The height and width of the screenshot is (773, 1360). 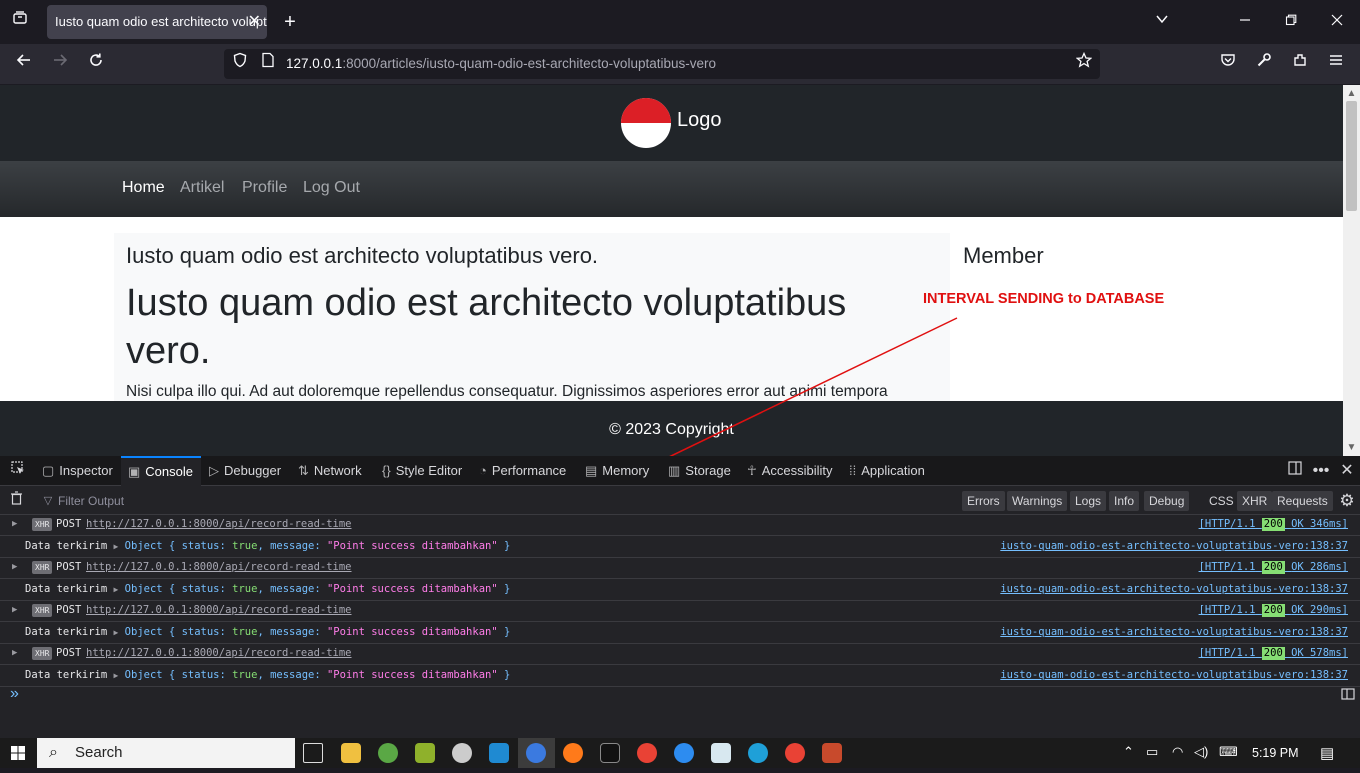 What do you see at coordinates (91, 501) in the screenshot?
I see `filter-output-input: Filter Output` at bounding box center [91, 501].